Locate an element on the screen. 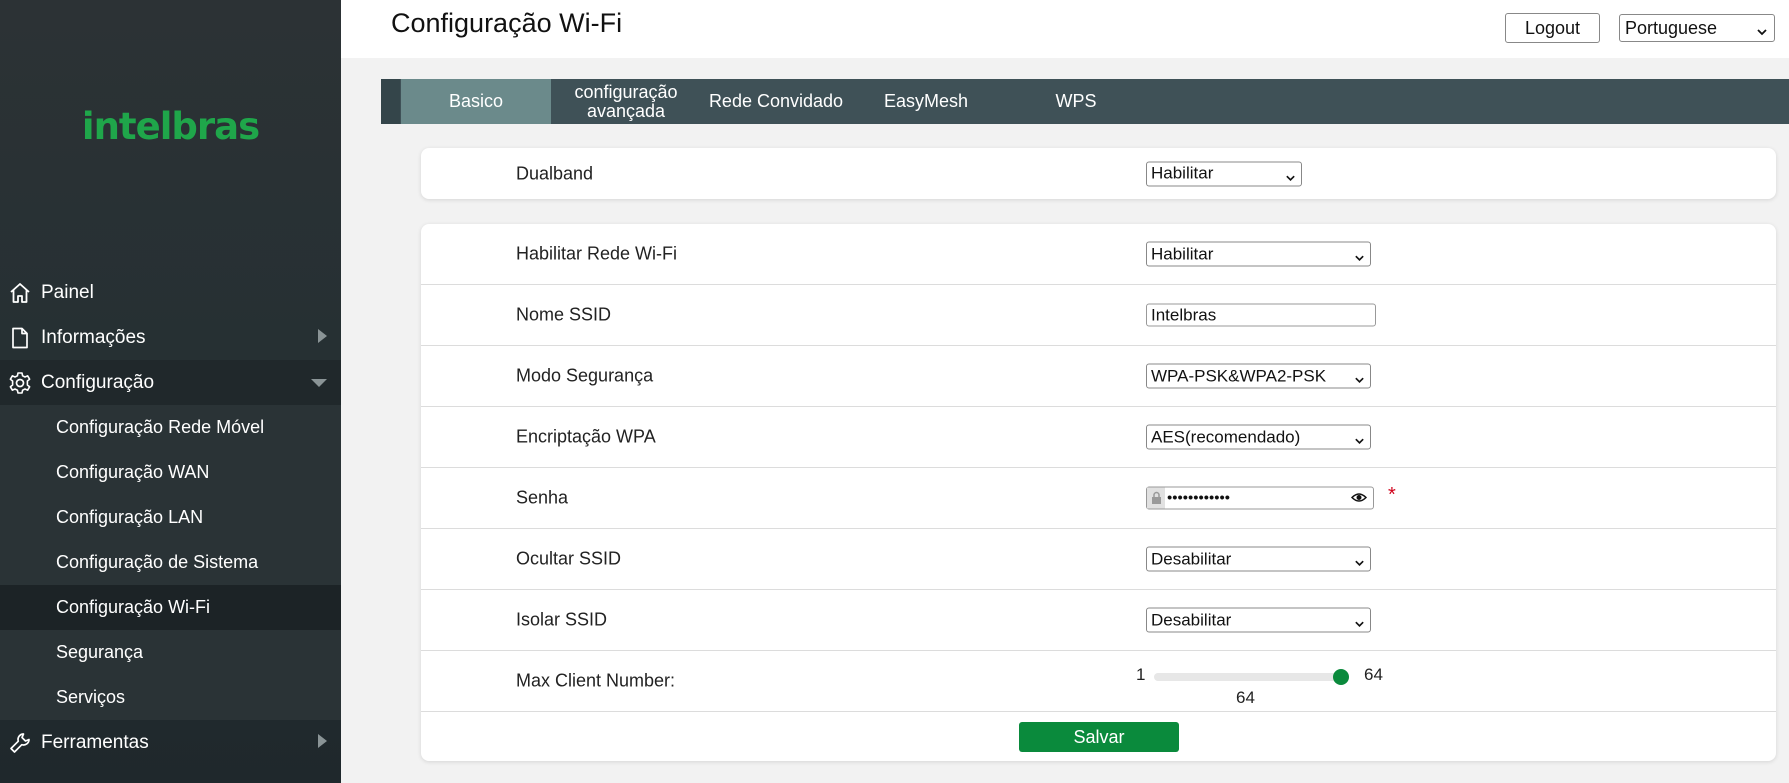 This screenshot has height=783, width=1789. sidebar-item-label: Informações is located at coordinates (93, 337).